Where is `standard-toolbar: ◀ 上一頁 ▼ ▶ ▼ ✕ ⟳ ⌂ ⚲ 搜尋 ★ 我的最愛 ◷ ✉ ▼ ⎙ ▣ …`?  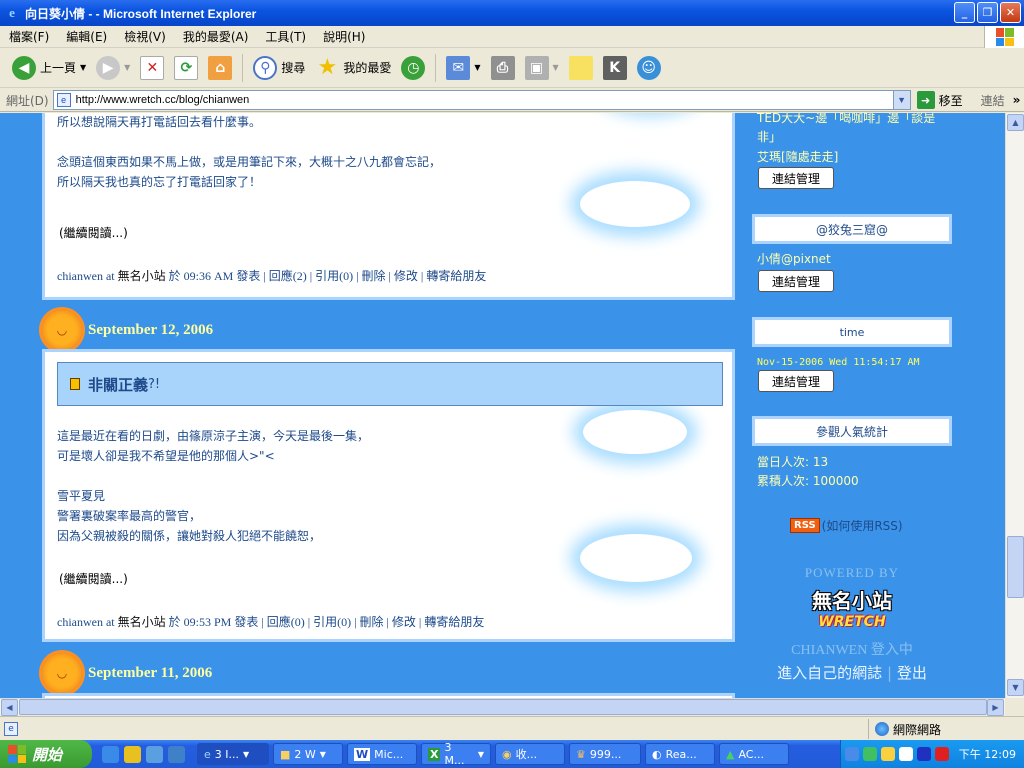 standard-toolbar: ◀ 上一頁 ▼ ▶ ▼ ✕ ⟳ ⌂ ⚲ 搜尋 ★ 我的最愛 ◷ ✉ ▼ ⎙ ▣ … is located at coordinates (512, 68).